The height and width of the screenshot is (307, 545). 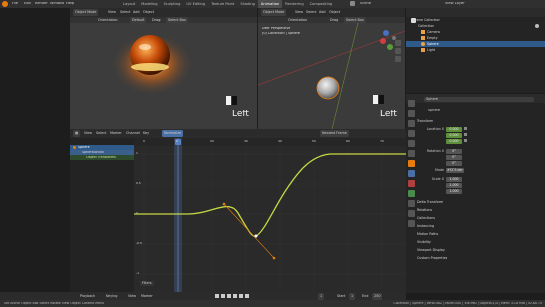 I want to click on menu-help: Help, so click(x=70, y=4).